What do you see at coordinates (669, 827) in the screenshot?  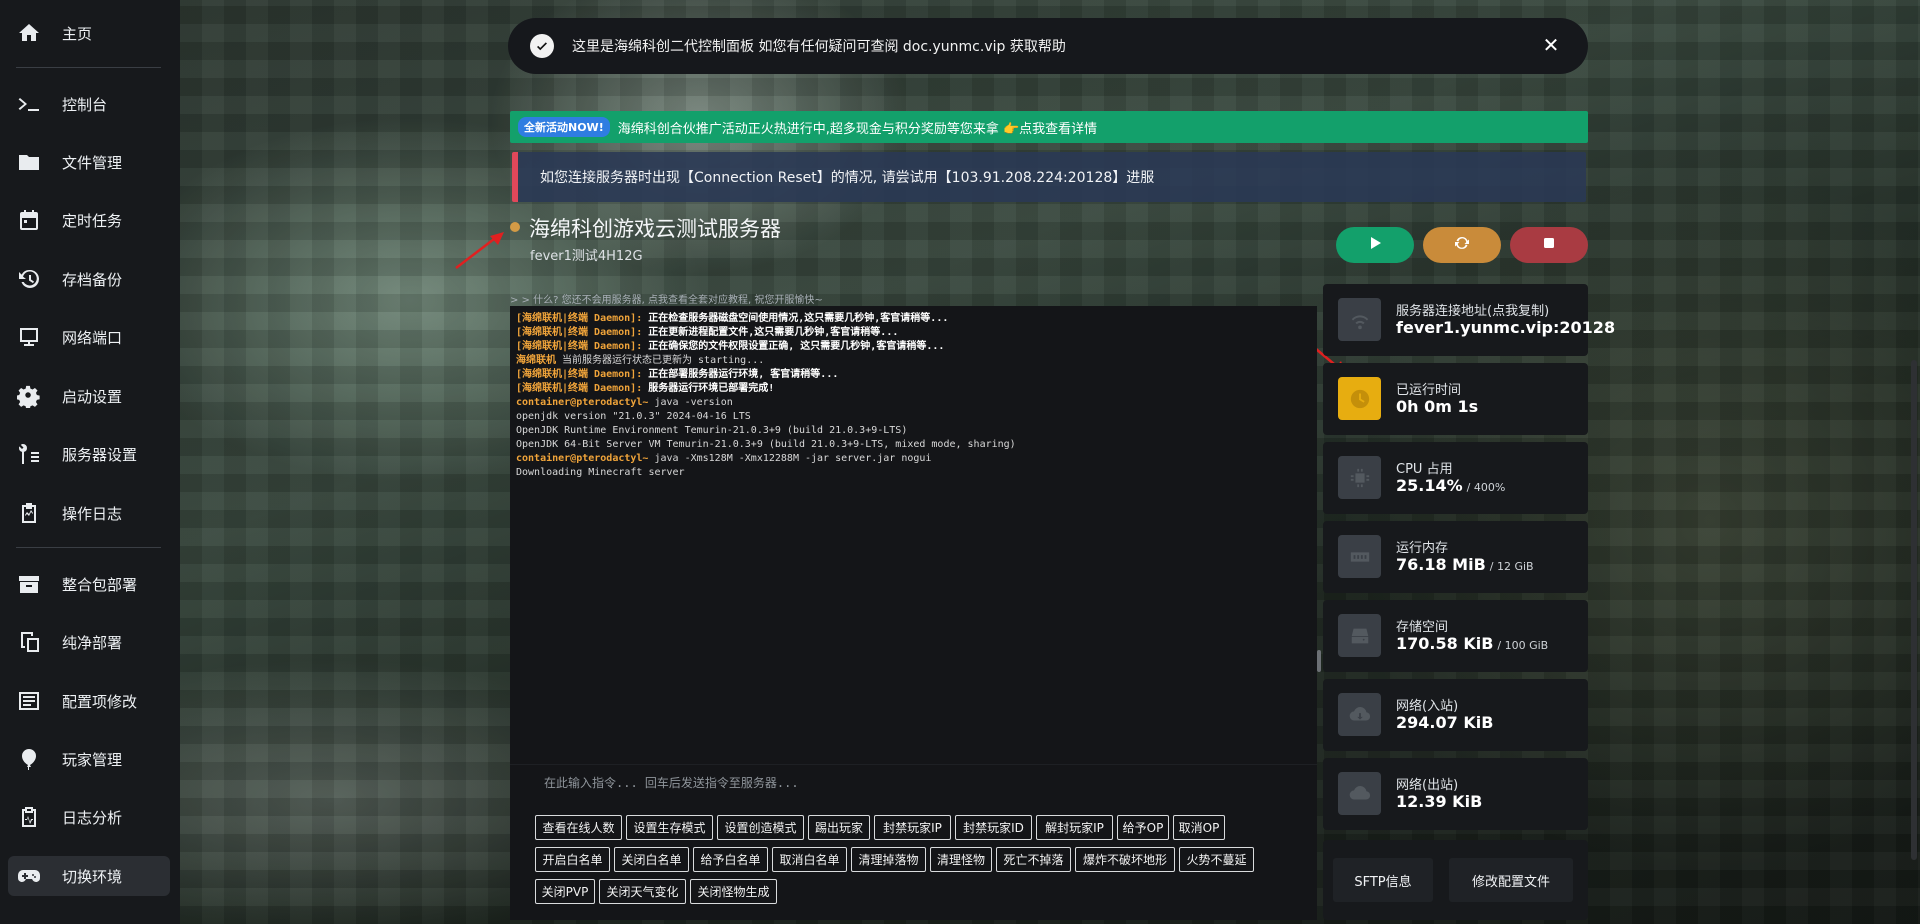 I see `quick-command-button: 设置生存模式` at bounding box center [669, 827].